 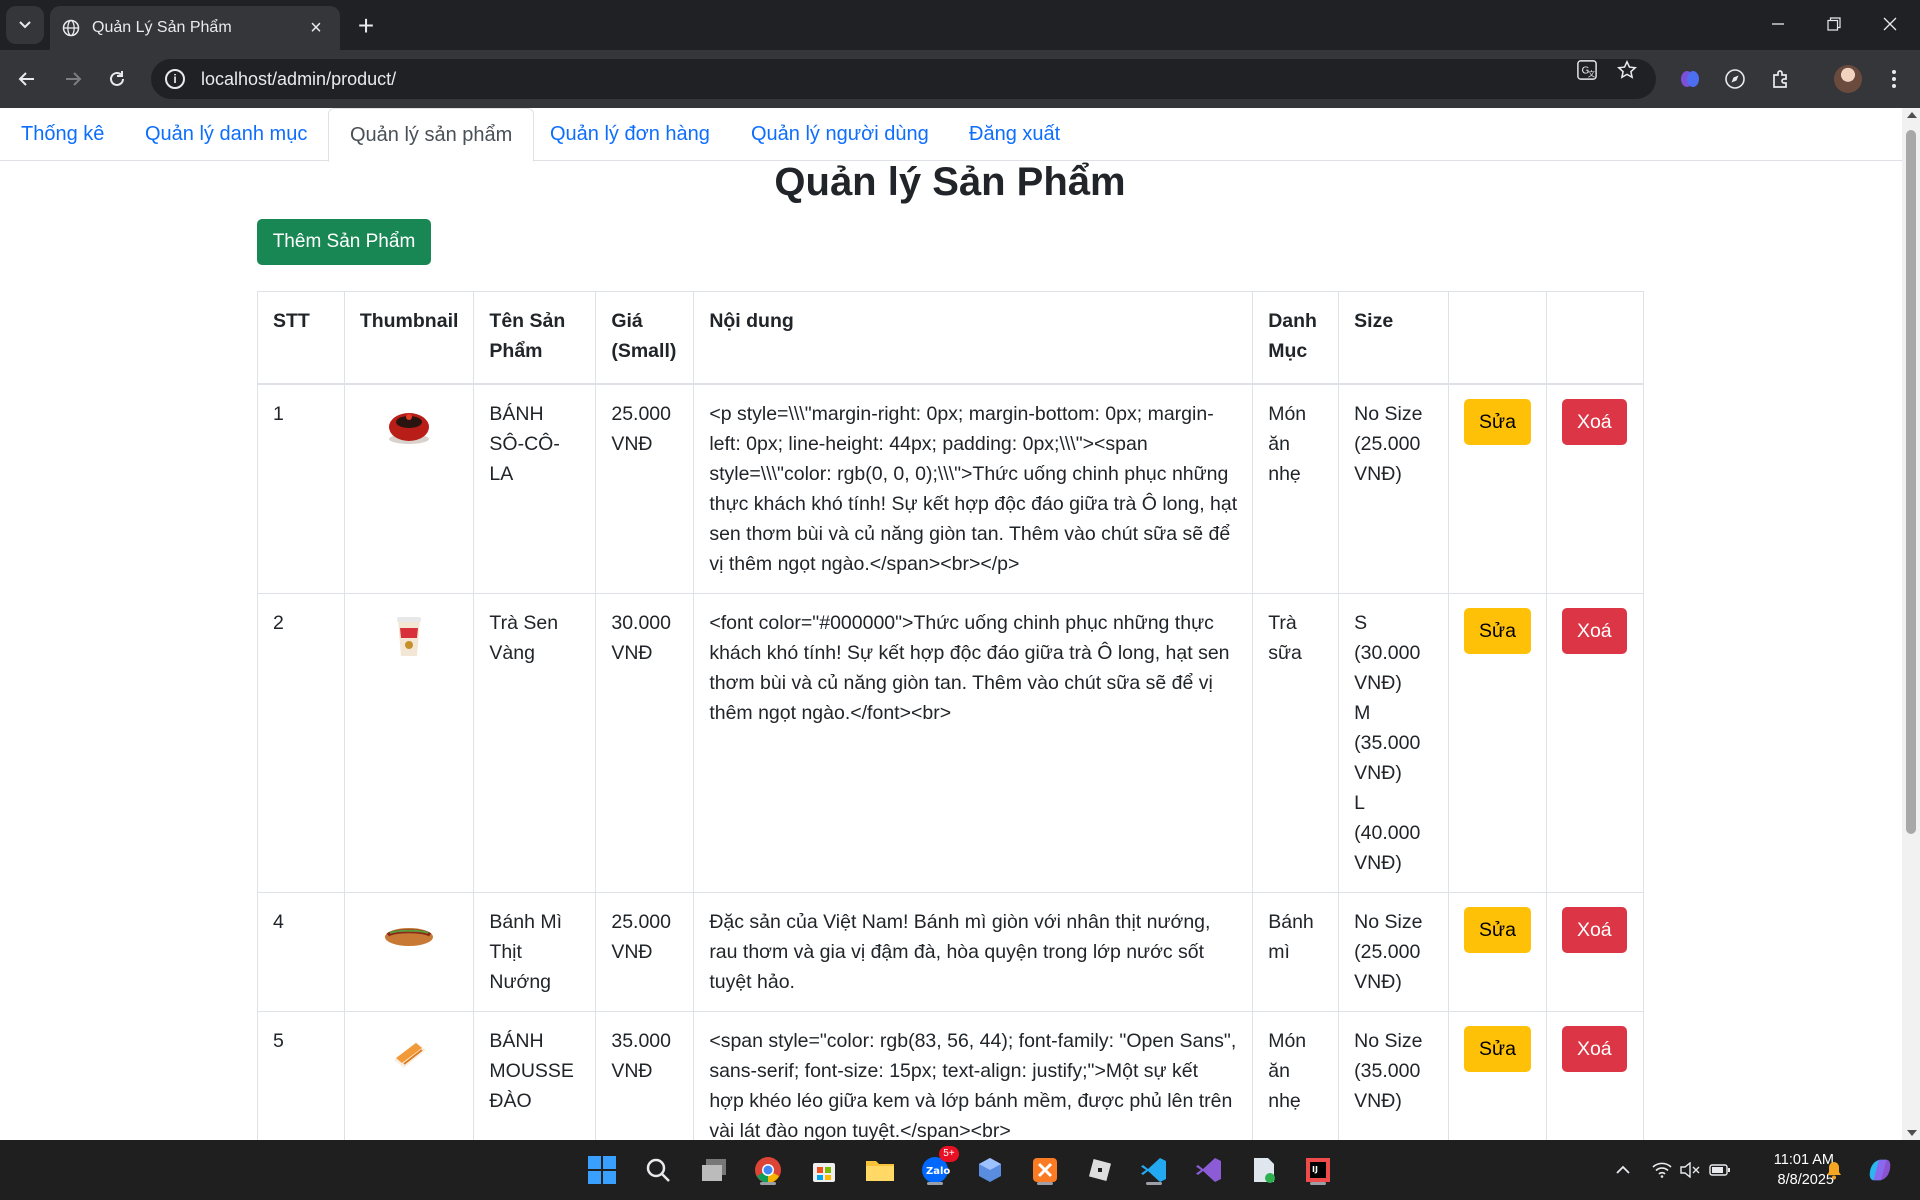 I want to click on scrollbar-thumb, so click(x=1911, y=482).